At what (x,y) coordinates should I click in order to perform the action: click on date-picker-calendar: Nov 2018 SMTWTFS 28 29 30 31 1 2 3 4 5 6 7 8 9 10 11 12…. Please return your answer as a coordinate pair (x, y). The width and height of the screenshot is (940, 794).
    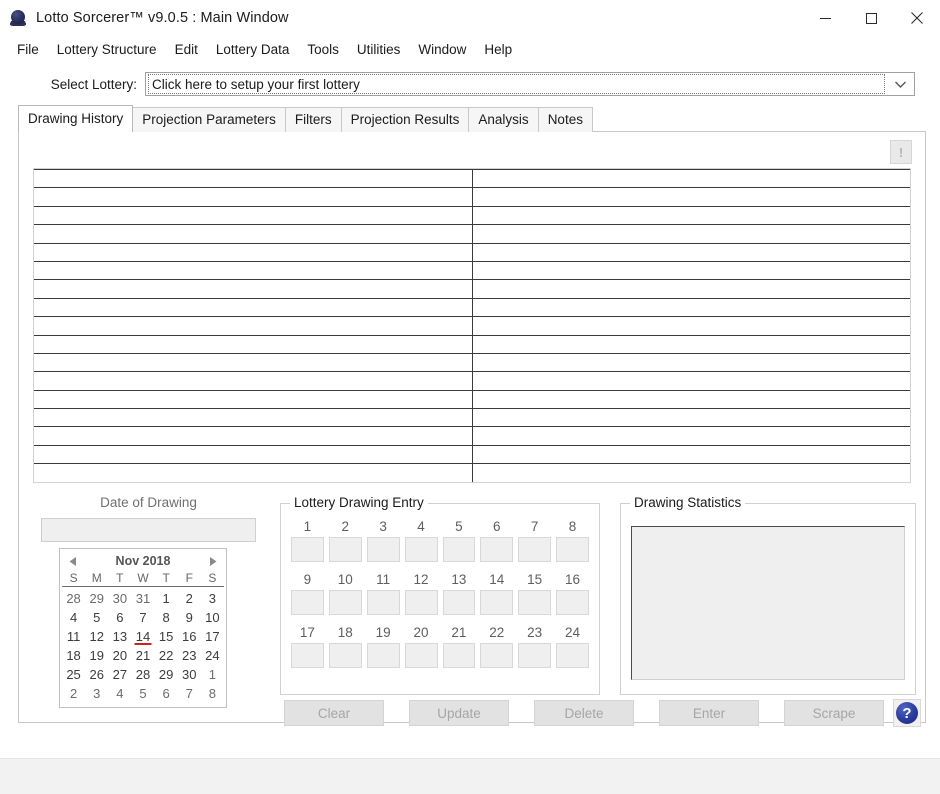
    Looking at the image, I should click on (143, 628).